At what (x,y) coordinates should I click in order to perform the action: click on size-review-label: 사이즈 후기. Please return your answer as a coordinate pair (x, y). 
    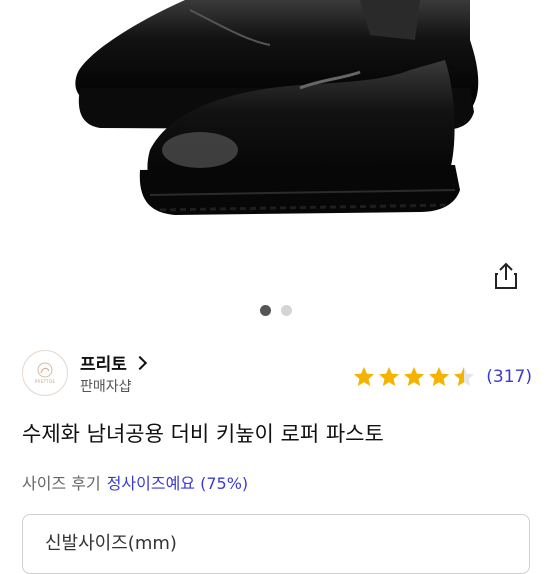
    Looking at the image, I should click on (61, 483).